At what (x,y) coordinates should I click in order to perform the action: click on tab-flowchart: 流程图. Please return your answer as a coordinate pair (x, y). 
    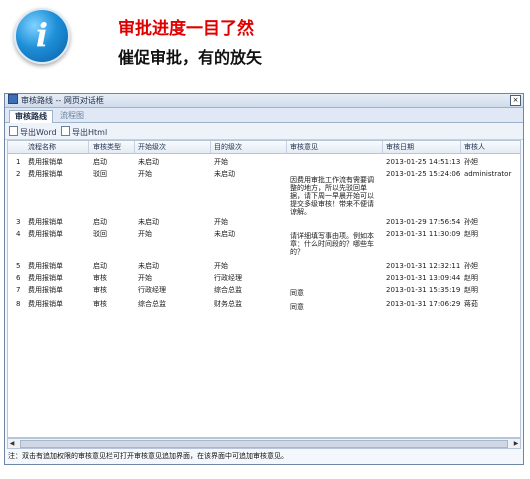
    Looking at the image, I should click on (72, 116).